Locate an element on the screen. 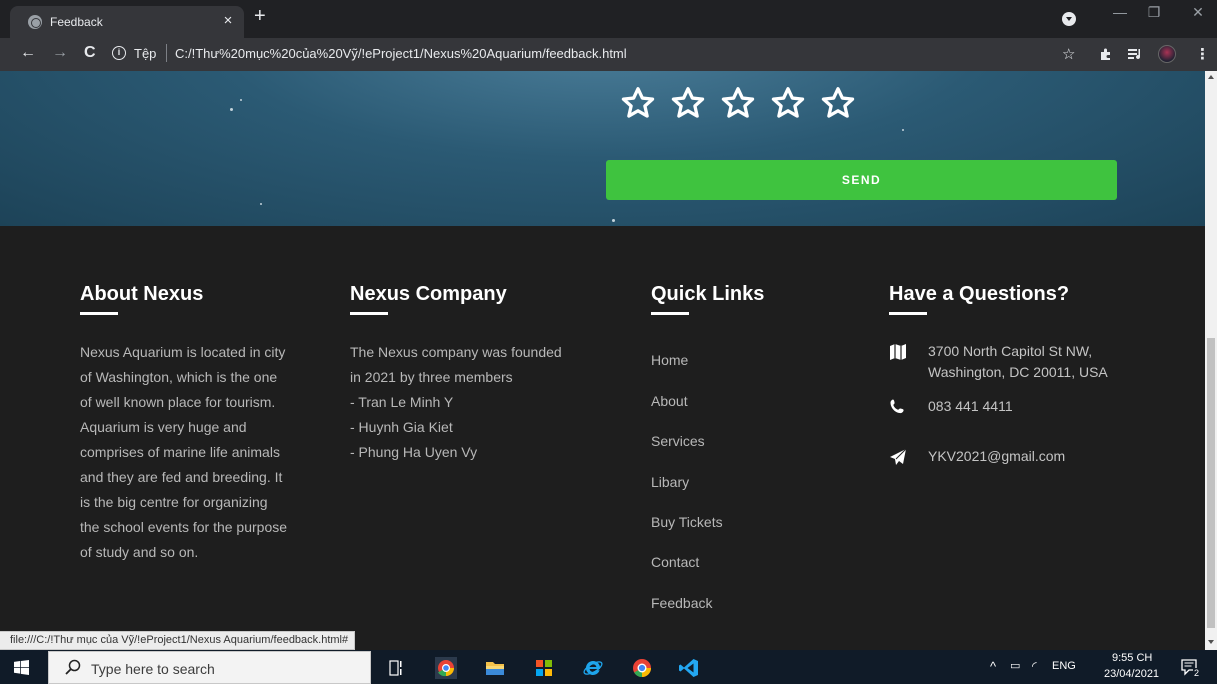  about-title-underline is located at coordinates (99, 313).